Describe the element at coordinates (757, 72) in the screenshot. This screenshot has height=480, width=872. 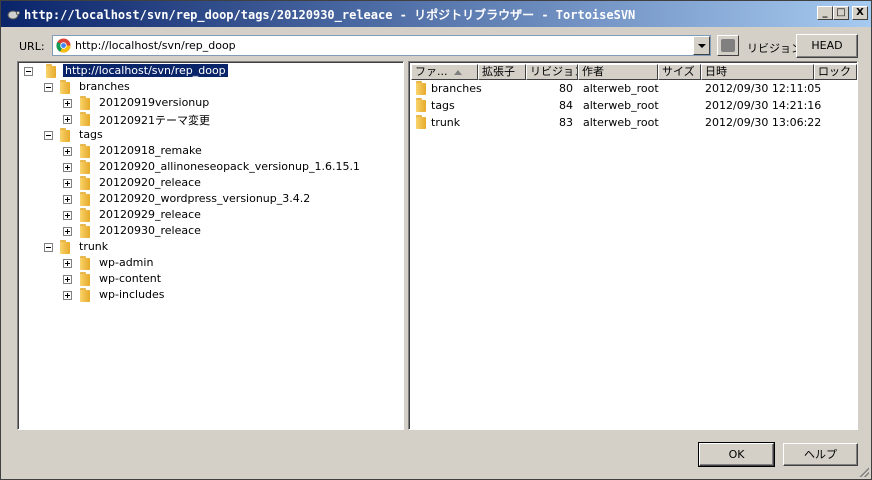
I see `column-header-date: 日時` at that location.